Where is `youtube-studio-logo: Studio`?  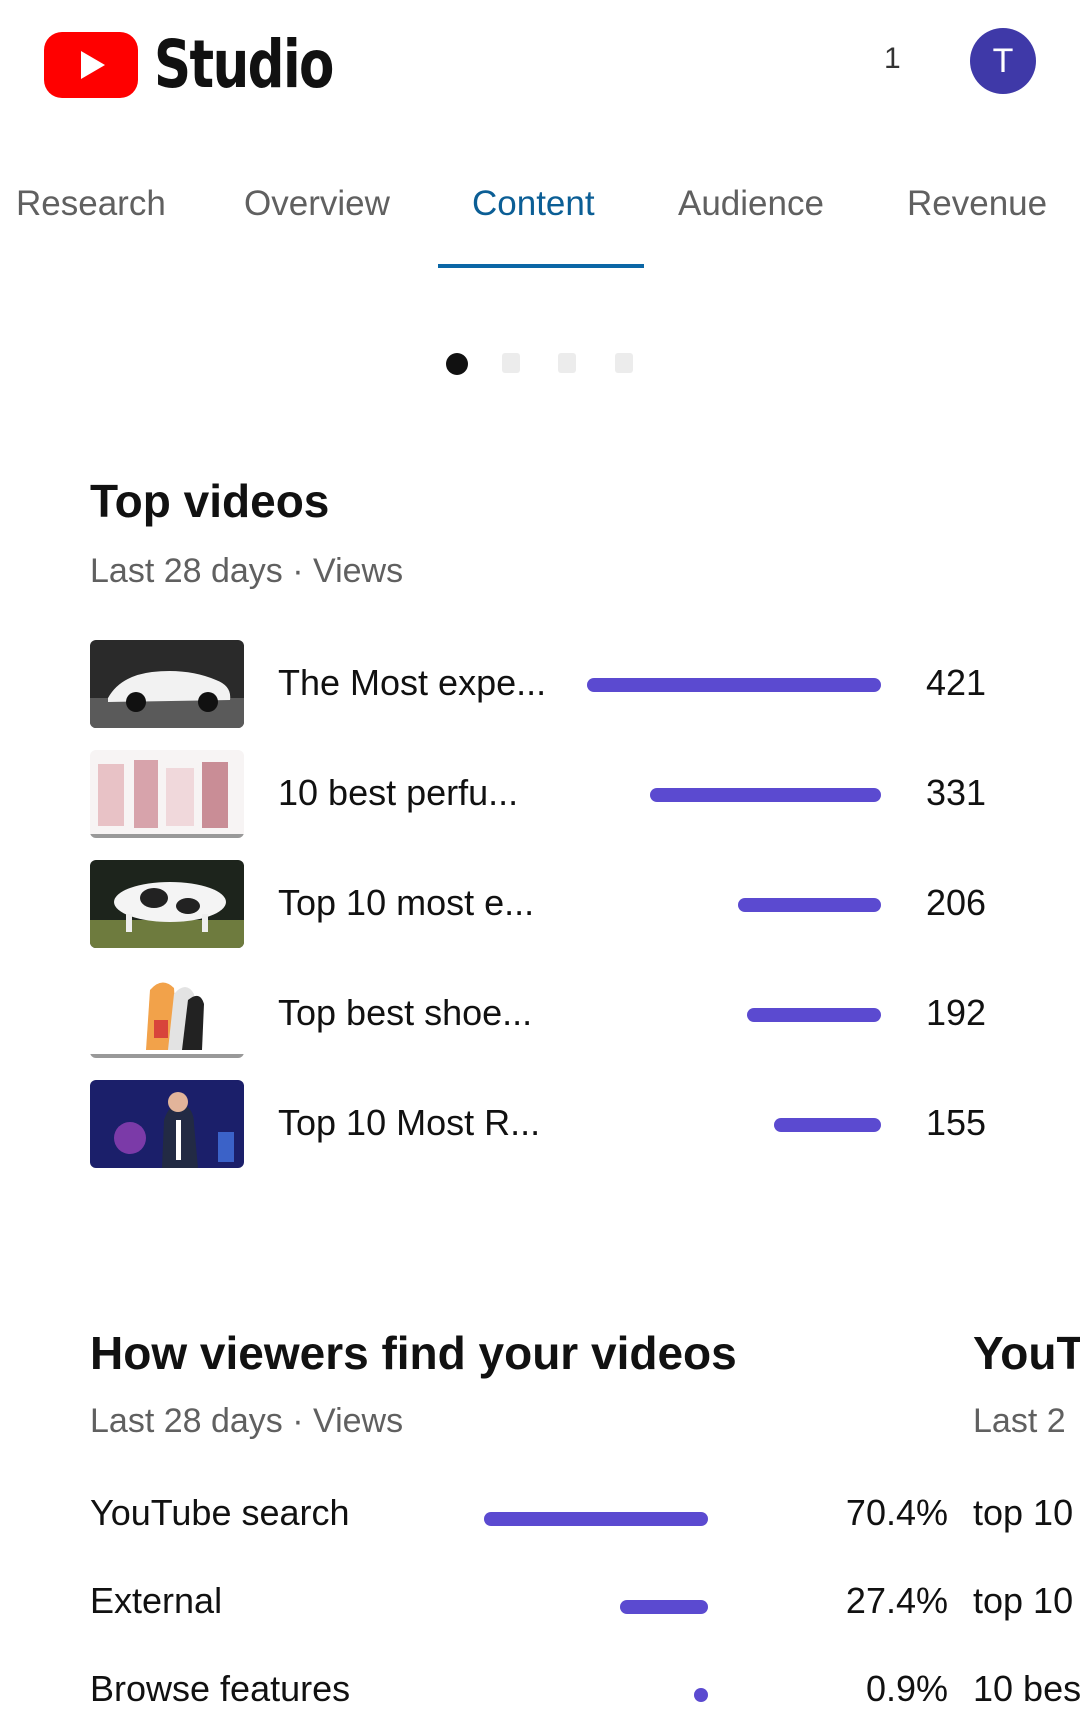 youtube-studio-logo: Studio is located at coordinates (213, 64).